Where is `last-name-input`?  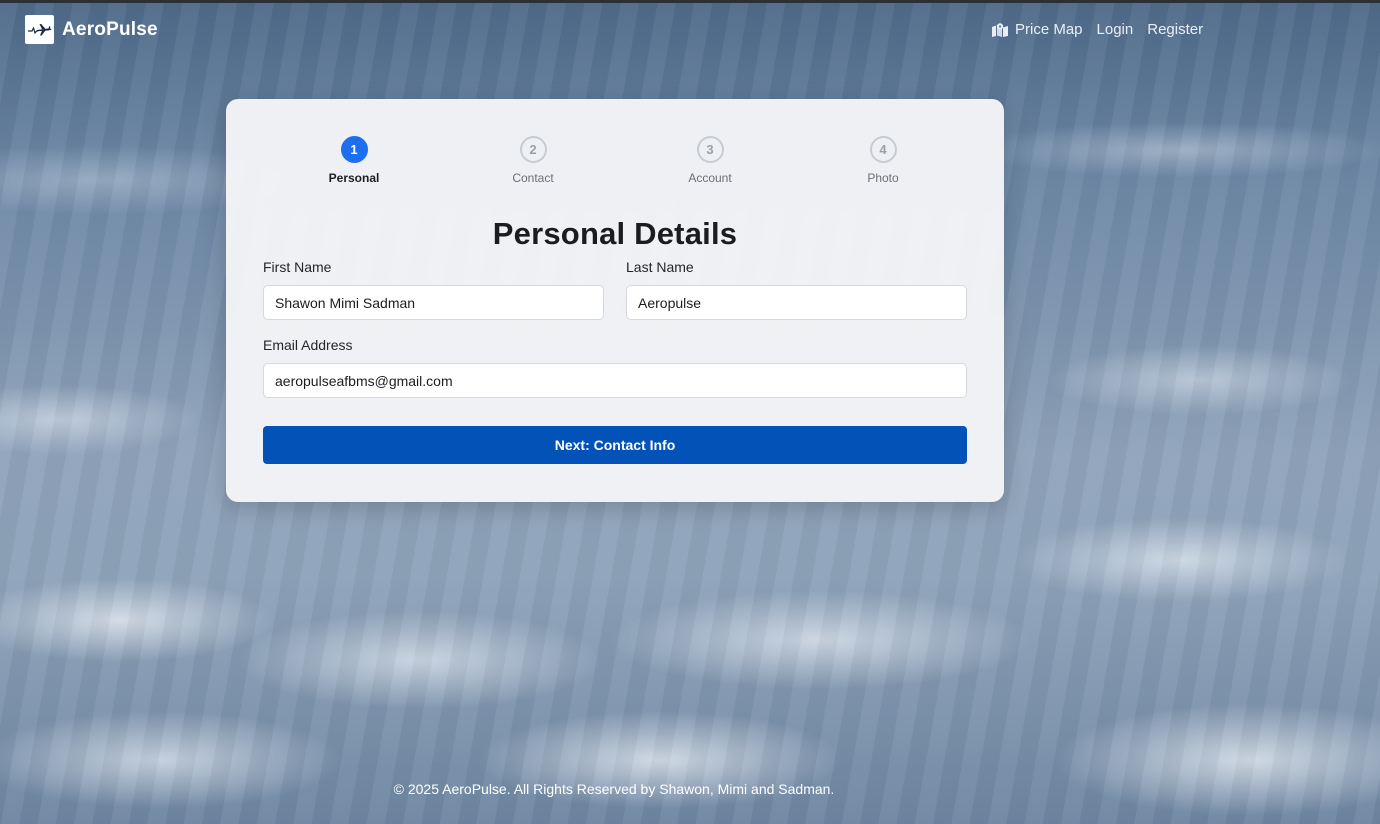
last-name-input is located at coordinates (796, 302).